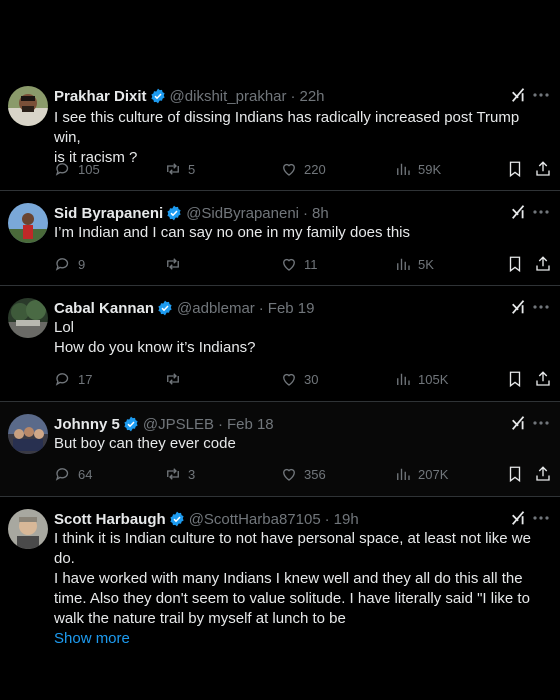 This screenshot has width=560, height=700. I want to click on tweet-actions: 9 11 5K, so click(304, 264).